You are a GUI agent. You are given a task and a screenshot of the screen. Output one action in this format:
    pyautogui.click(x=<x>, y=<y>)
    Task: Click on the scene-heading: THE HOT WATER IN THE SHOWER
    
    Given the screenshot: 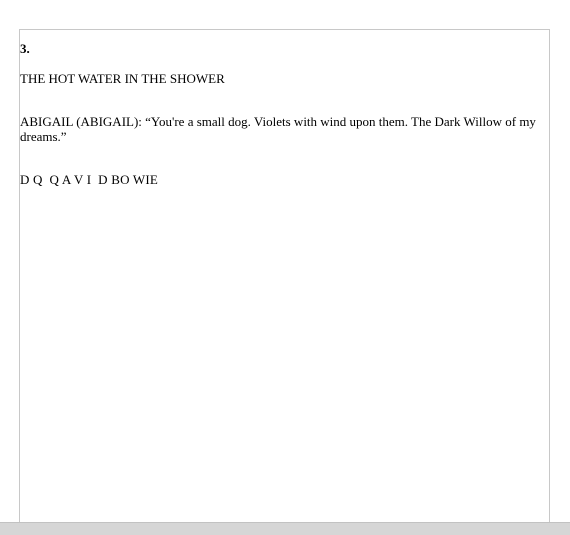 What is the action you would take?
    pyautogui.click(x=122, y=78)
    